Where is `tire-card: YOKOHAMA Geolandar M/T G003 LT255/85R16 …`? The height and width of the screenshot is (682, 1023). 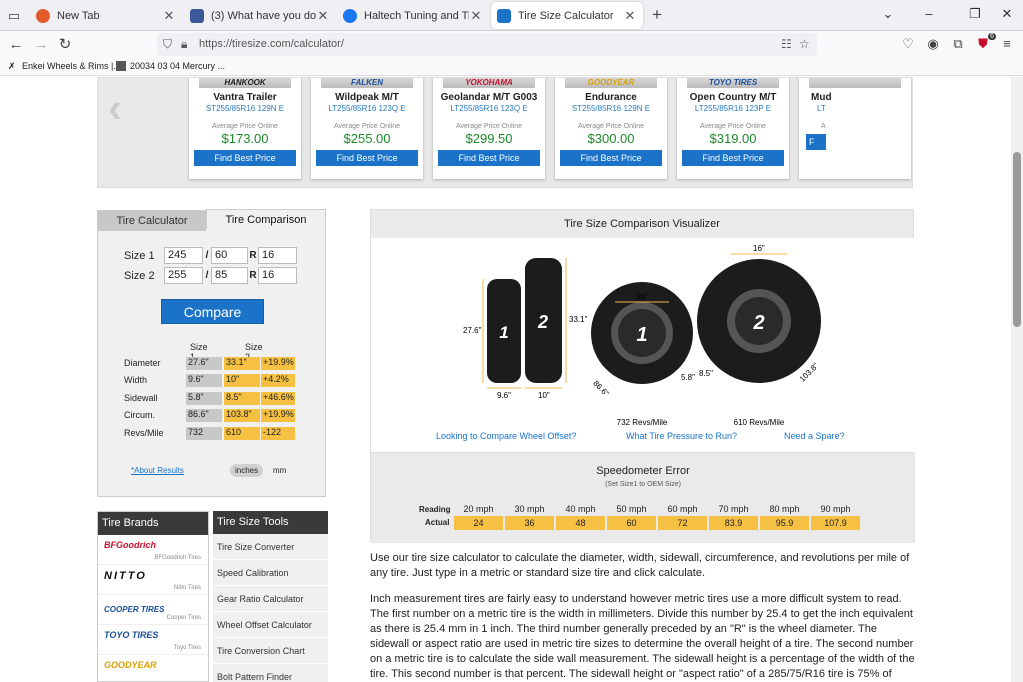 tire-card: YOKOHAMA Geolandar M/T G003 LT255/85R16 … is located at coordinates (489, 128).